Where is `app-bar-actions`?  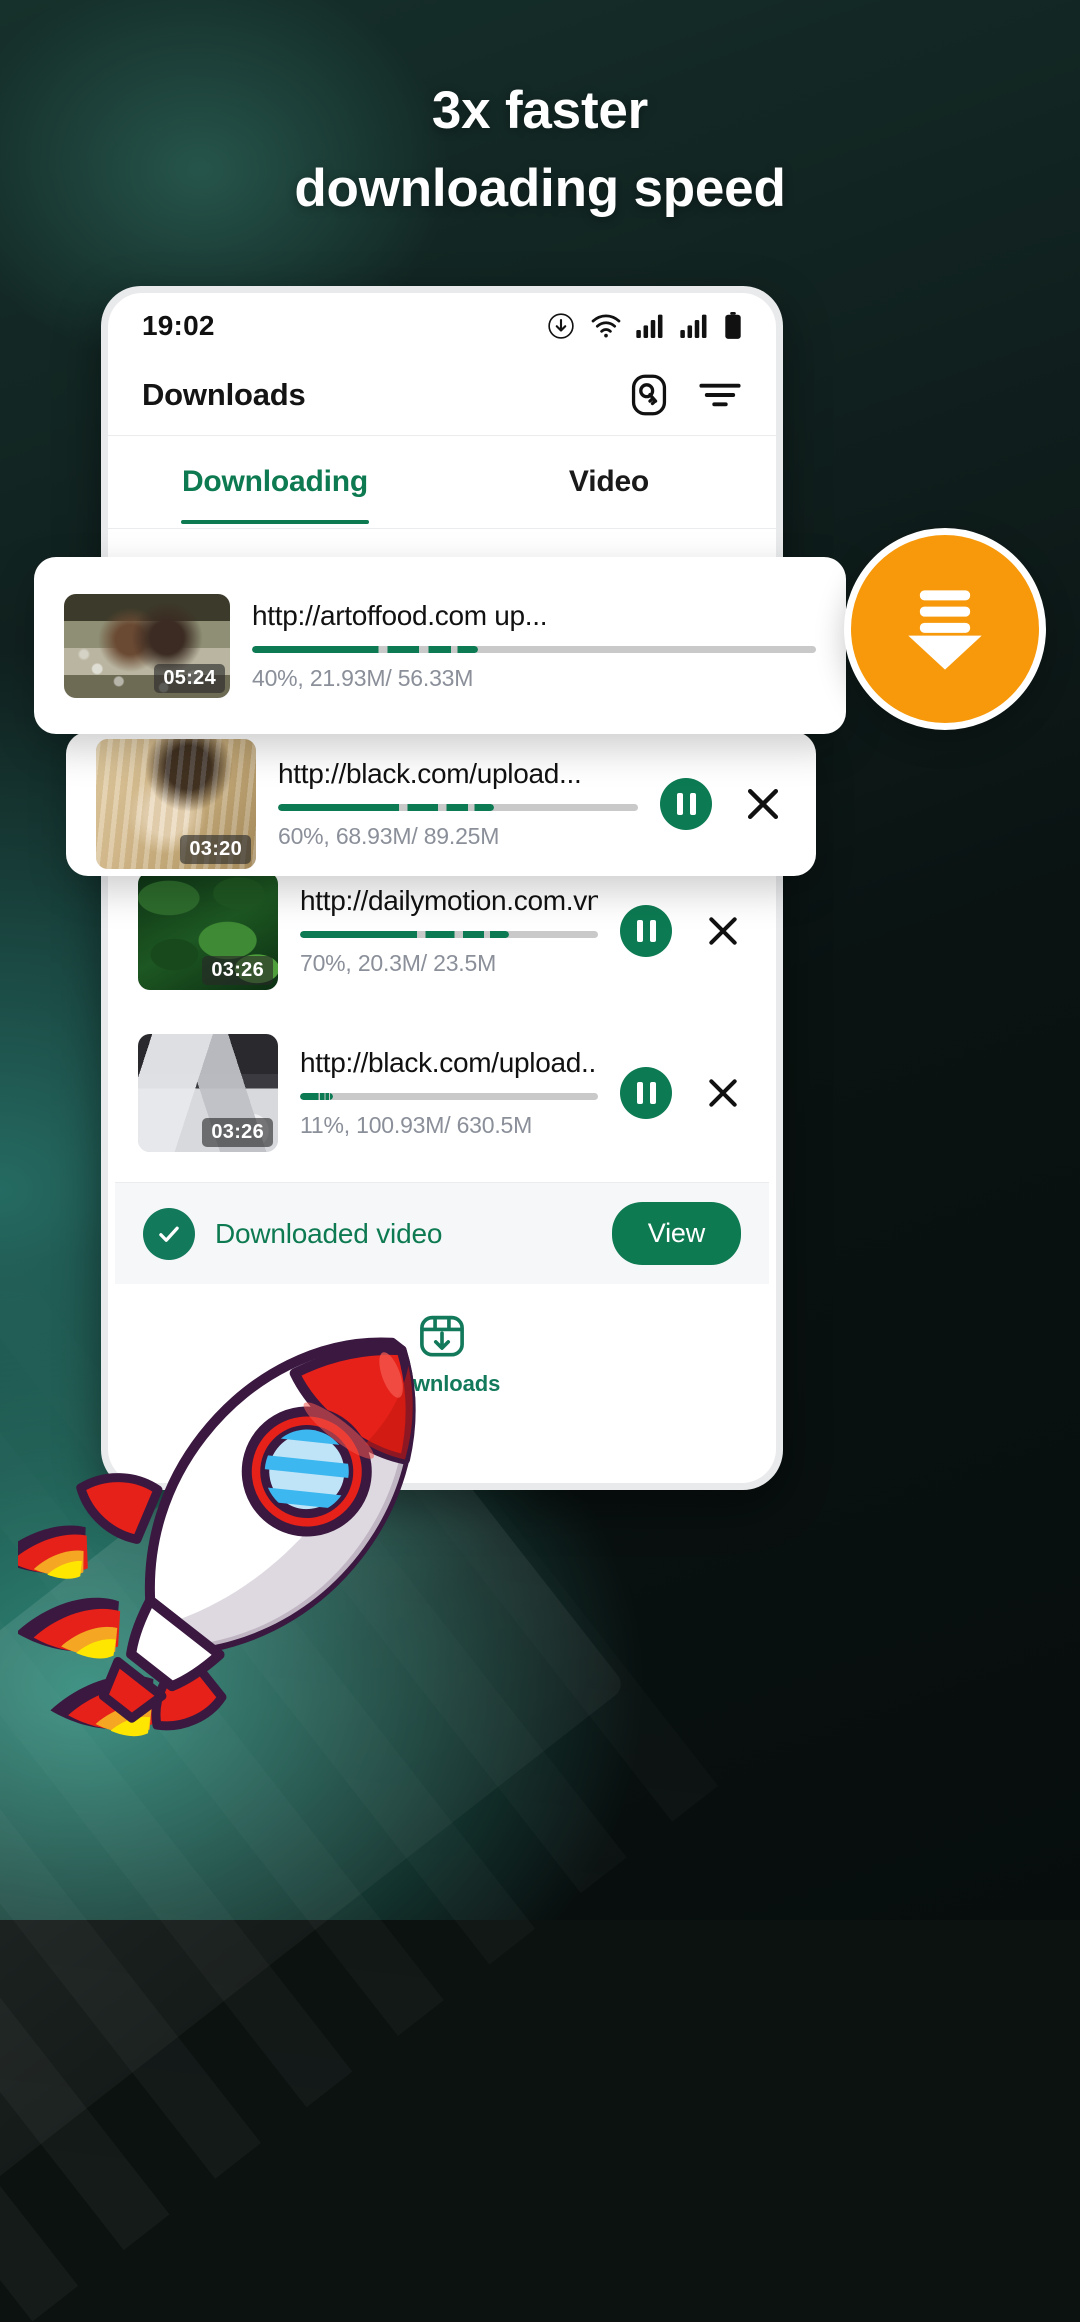 app-bar-actions is located at coordinates (684, 395).